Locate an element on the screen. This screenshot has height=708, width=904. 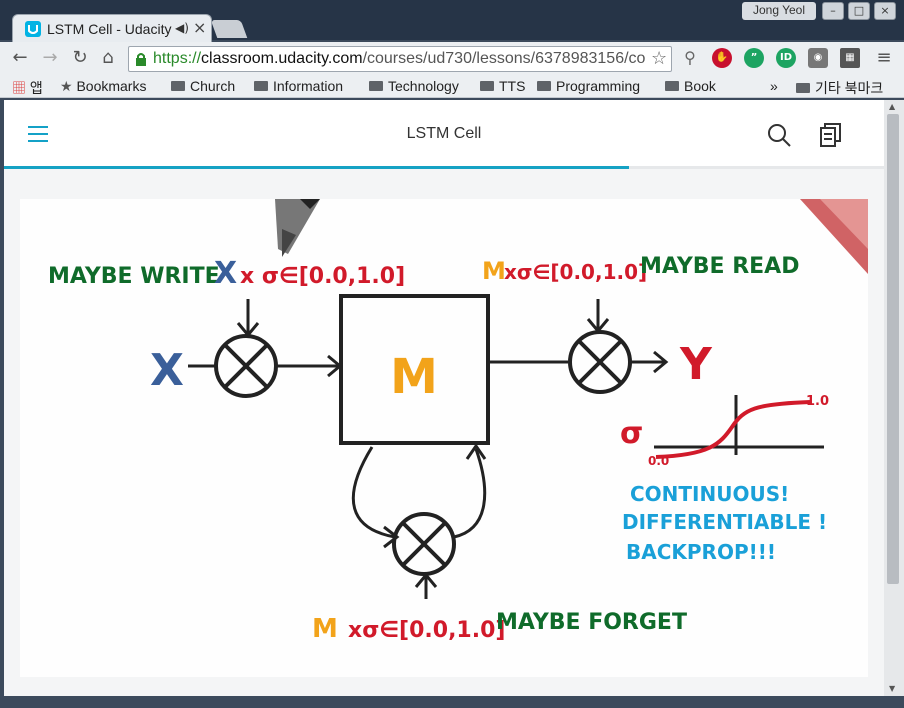
forward-arrow-icon: → is located at coordinates (50, 58).